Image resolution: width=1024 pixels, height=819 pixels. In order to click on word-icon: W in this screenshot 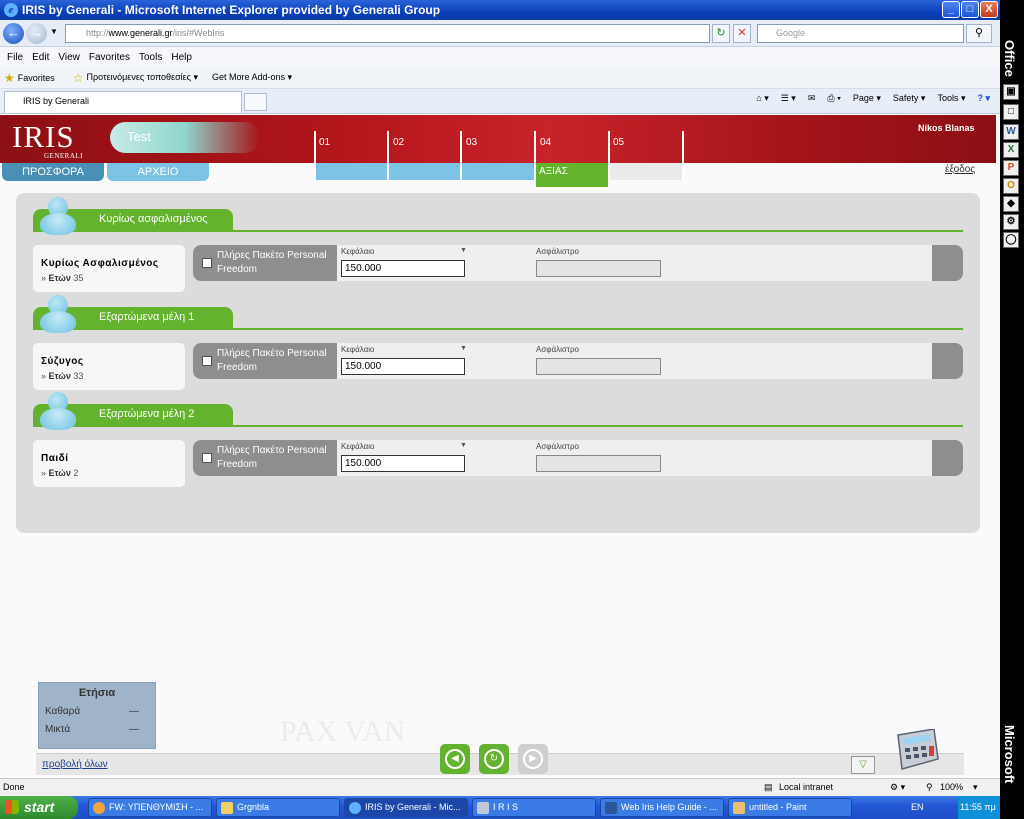, I will do `click(1011, 132)`.